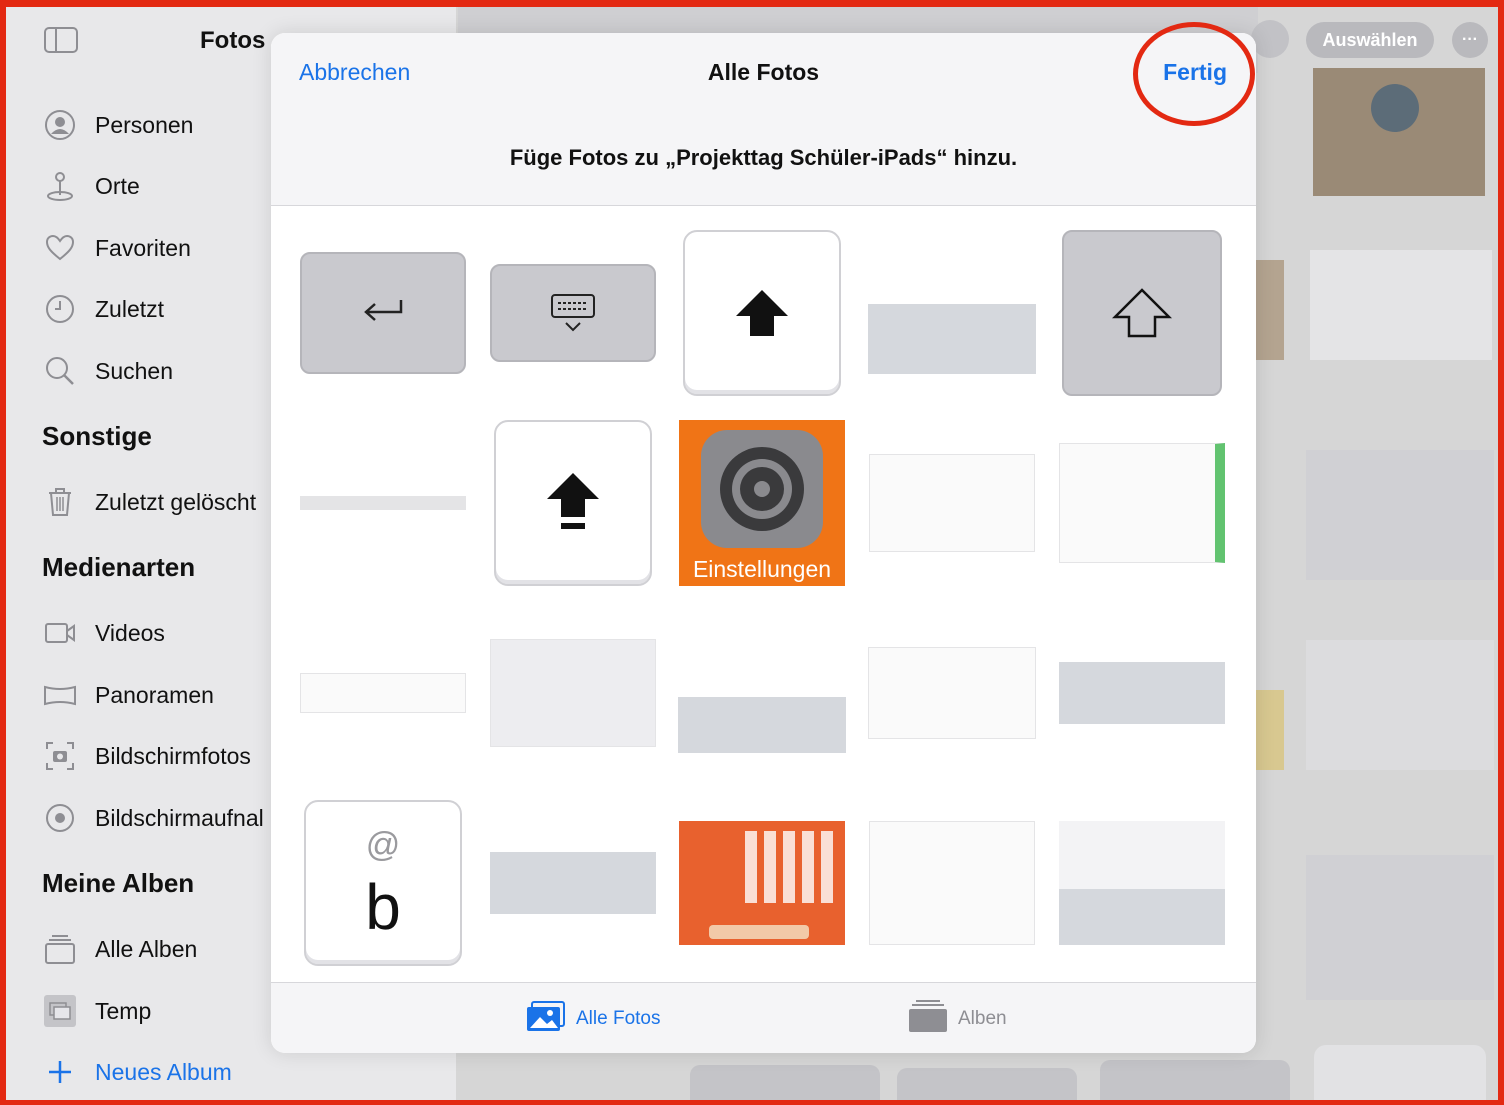 This screenshot has width=1504, height=1105. Describe the element at coordinates (1370, 40) in the screenshot. I see `select-button: Auswählen` at that location.